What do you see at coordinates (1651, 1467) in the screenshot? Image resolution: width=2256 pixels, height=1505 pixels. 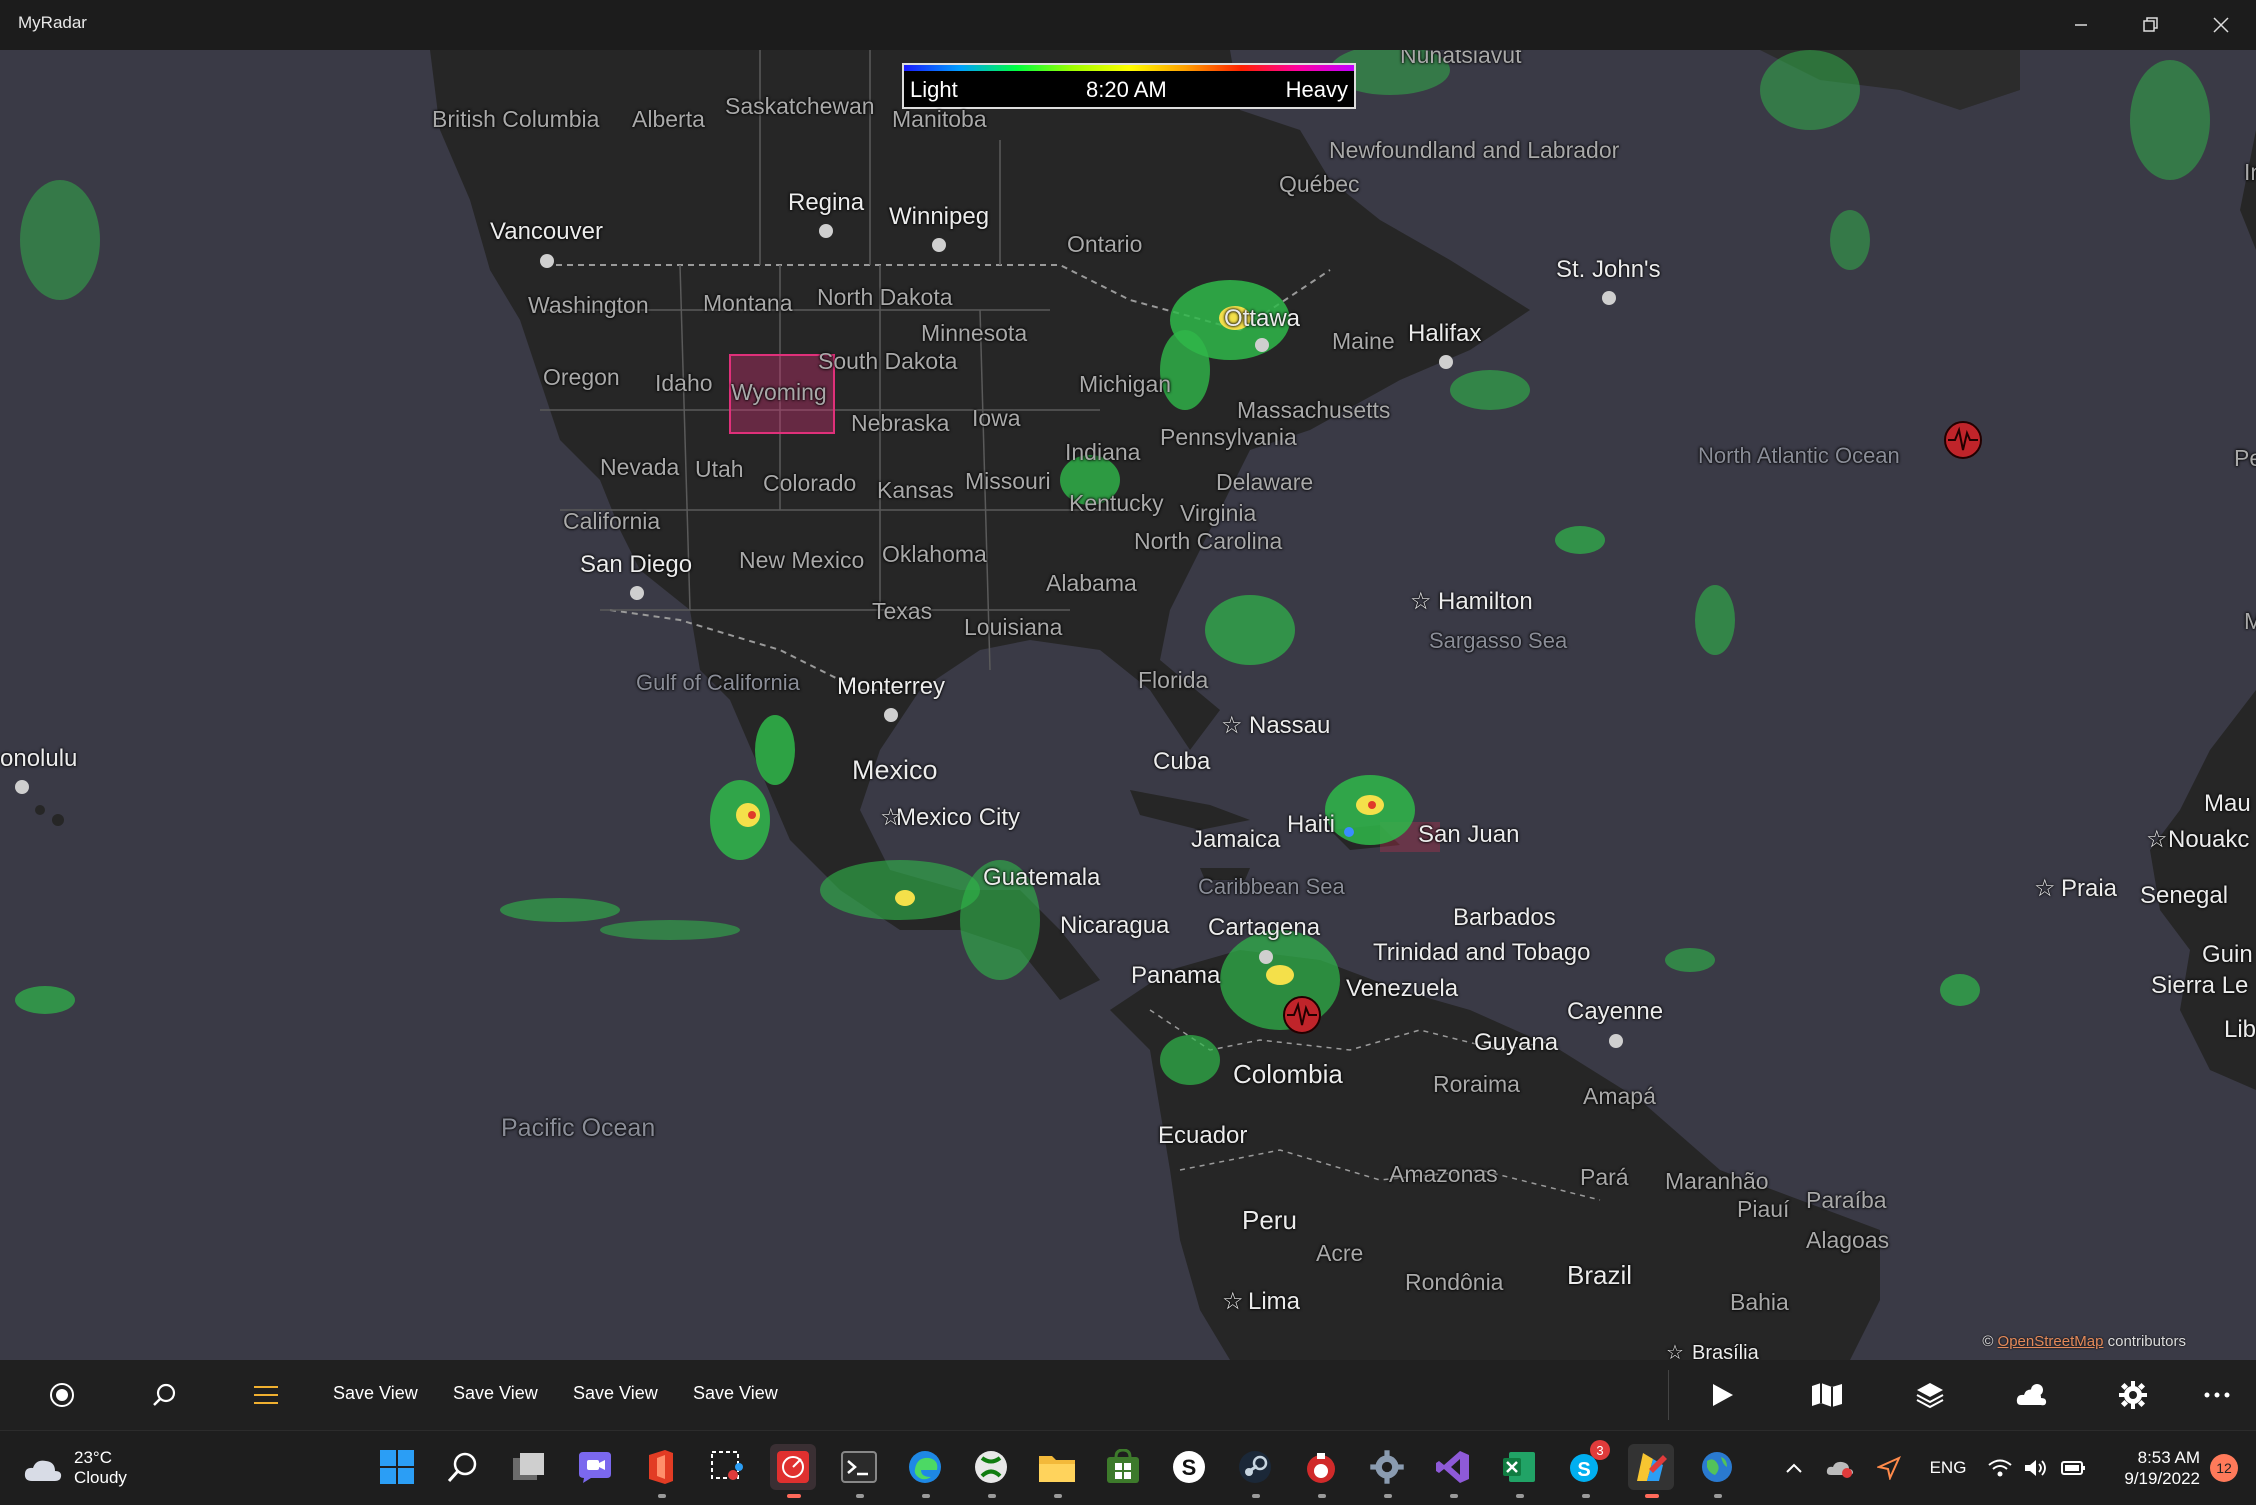 I see `myradar-window-app` at bounding box center [1651, 1467].